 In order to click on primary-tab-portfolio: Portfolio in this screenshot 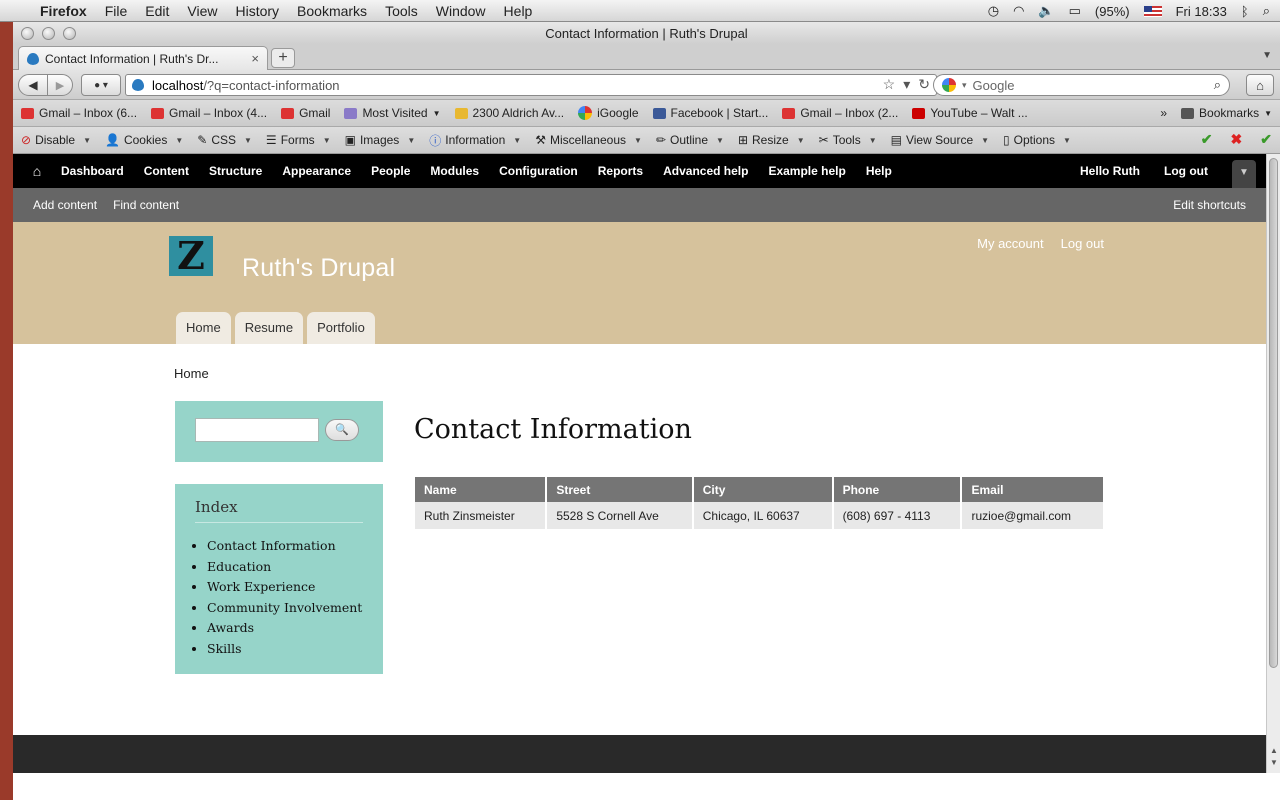, I will do `click(341, 328)`.